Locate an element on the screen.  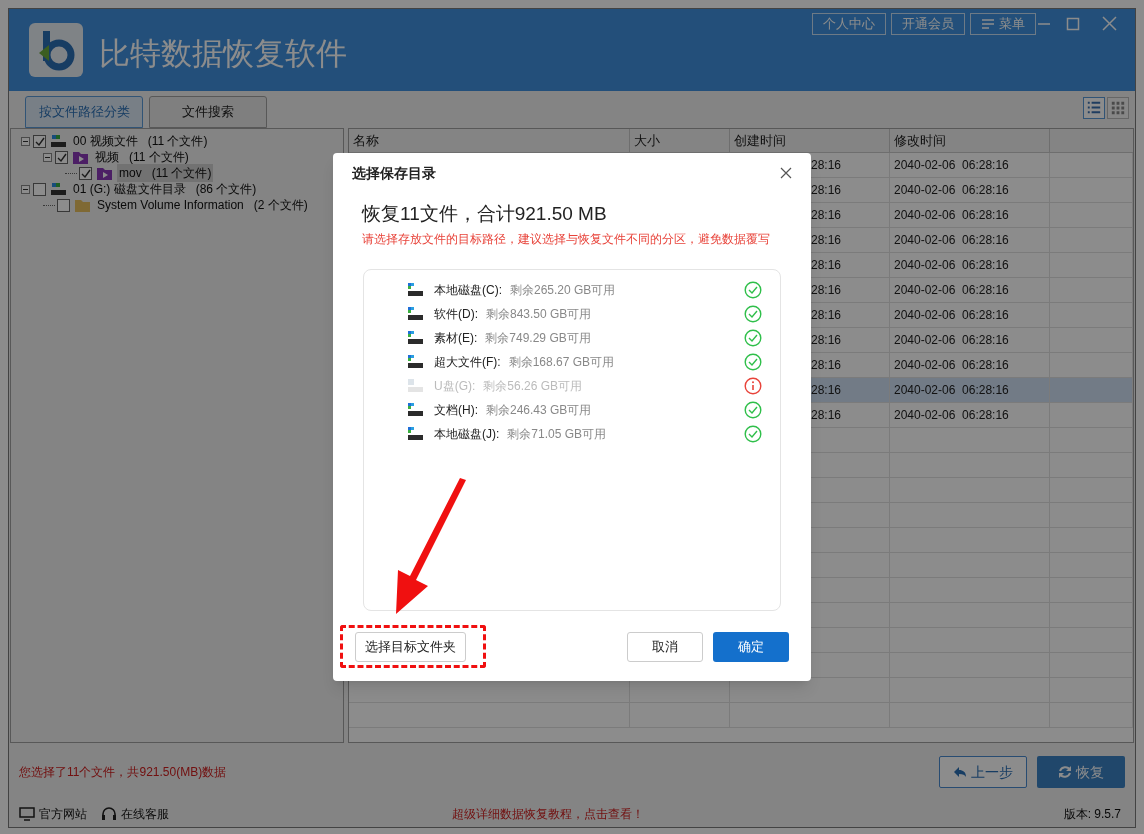
back-button: 上一步 is located at coordinates (983, 772).